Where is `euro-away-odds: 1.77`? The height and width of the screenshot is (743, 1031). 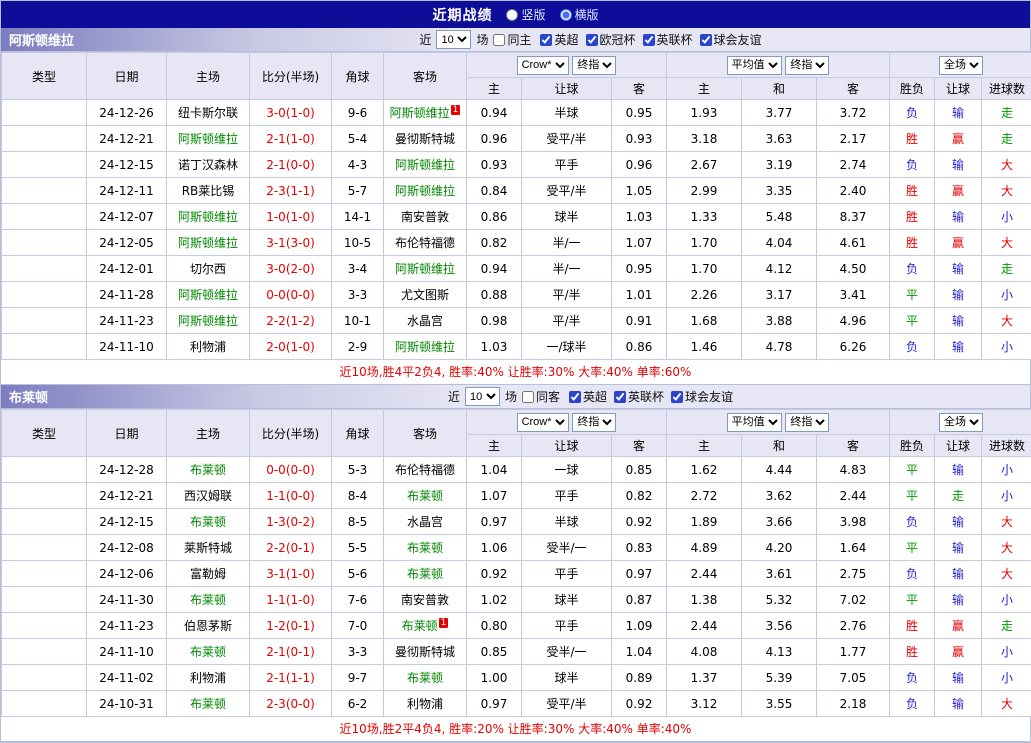
euro-away-odds: 1.77 is located at coordinates (853, 652).